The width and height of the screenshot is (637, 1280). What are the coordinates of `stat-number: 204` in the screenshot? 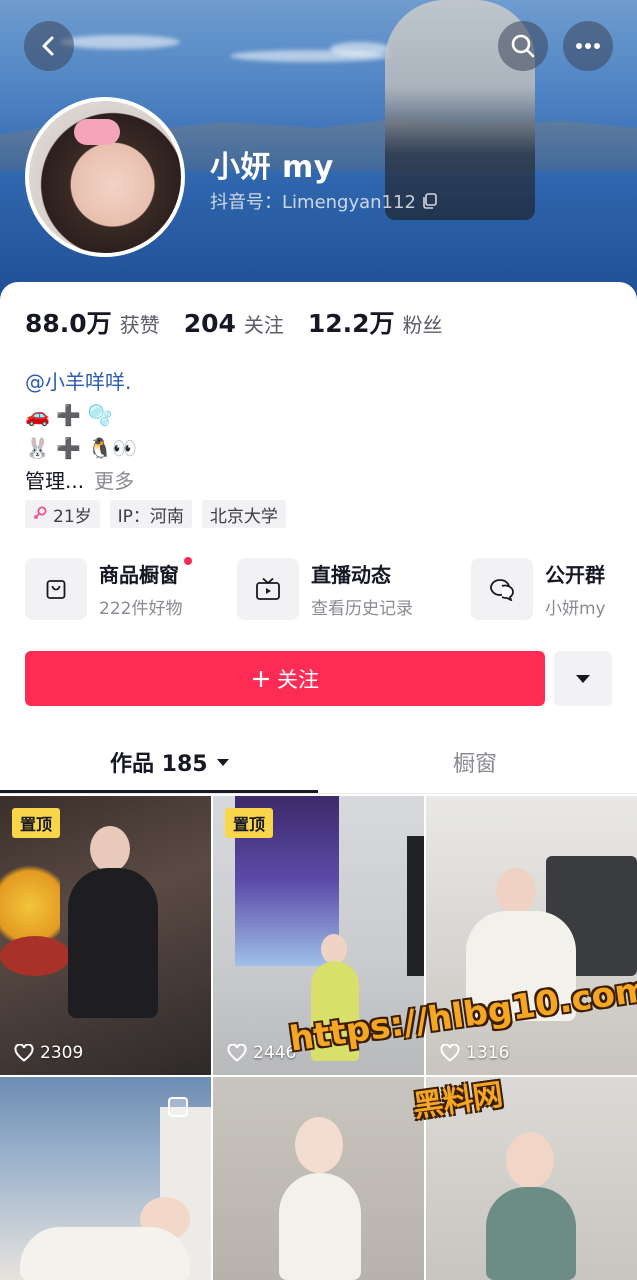 It's located at (209, 323).